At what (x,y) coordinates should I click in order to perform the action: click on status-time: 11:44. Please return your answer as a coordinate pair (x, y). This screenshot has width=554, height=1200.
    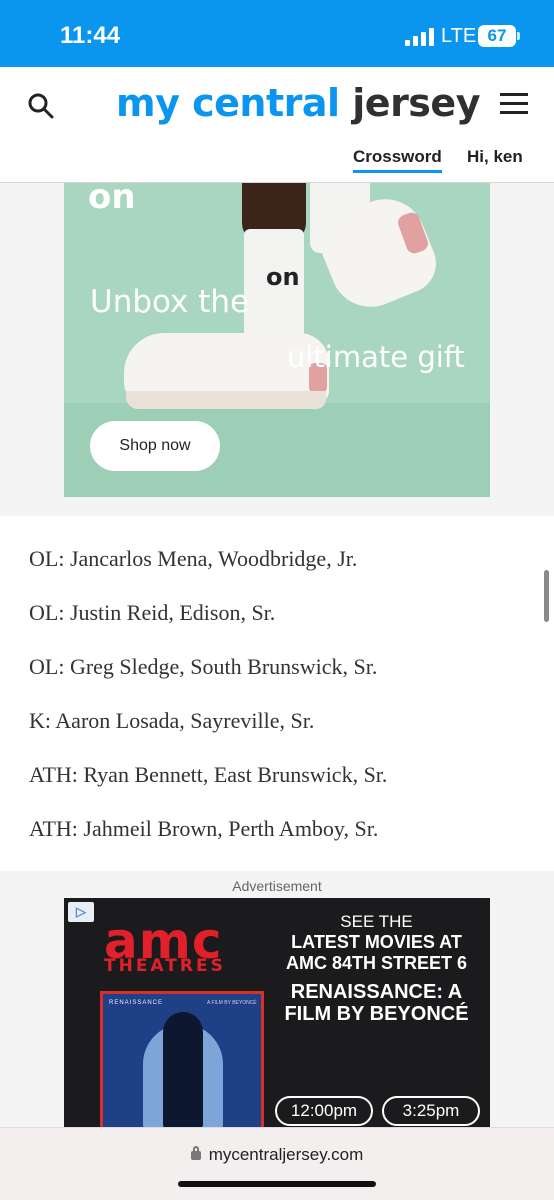
    Looking at the image, I should click on (90, 35).